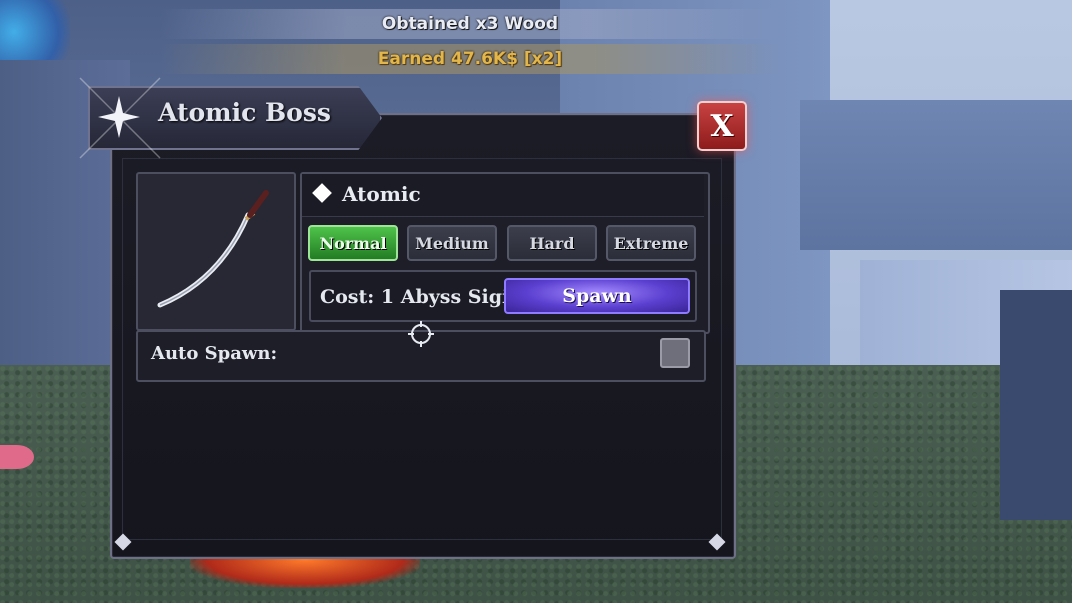 The height and width of the screenshot is (603, 1072). I want to click on auto-spawn-label: Auto Spawn:, so click(214, 353).